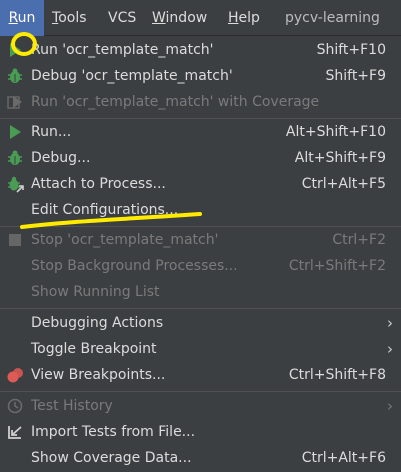 The width and height of the screenshot is (401, 472). I want to click on menu-bar: Run Tools VCS Window Help pycv-learning, so click(200, 18).